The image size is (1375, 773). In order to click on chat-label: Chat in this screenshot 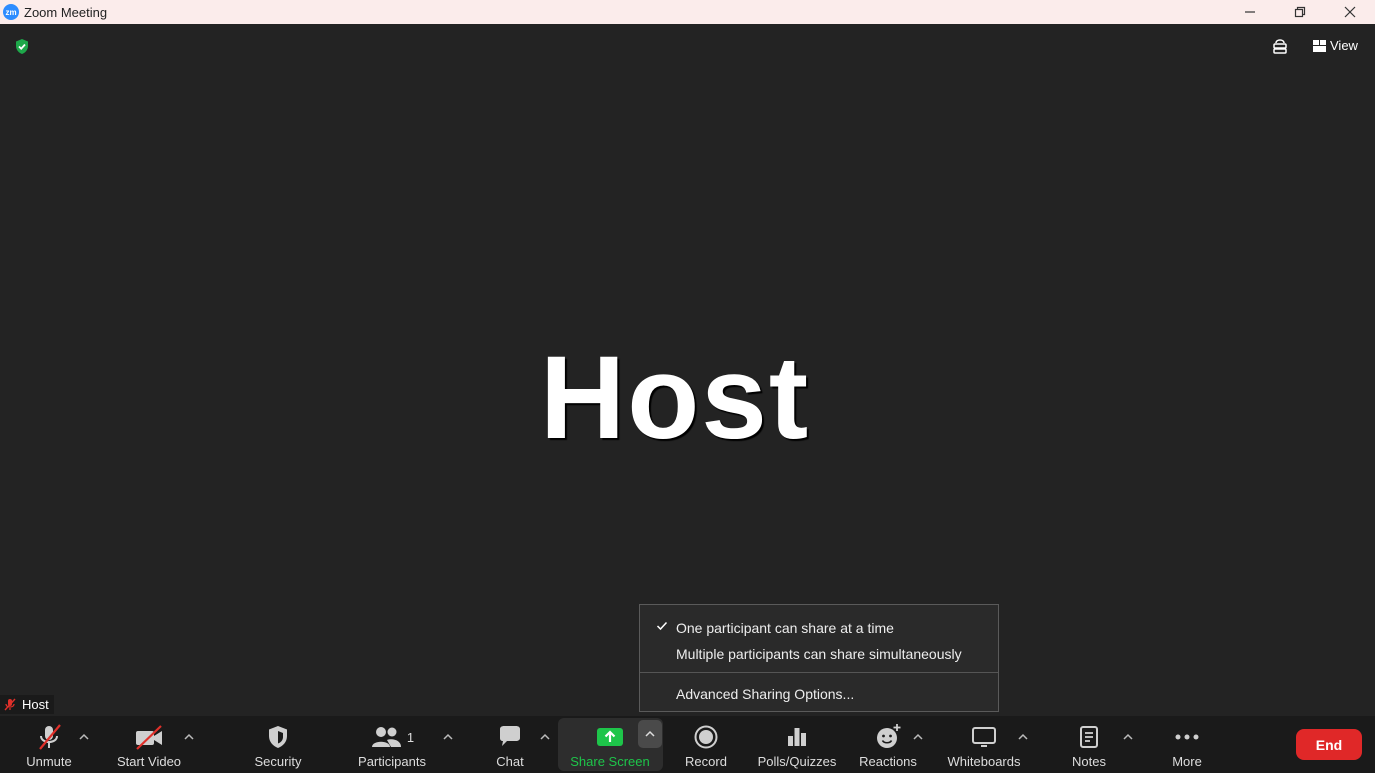, I will do `click(510, 761)`.